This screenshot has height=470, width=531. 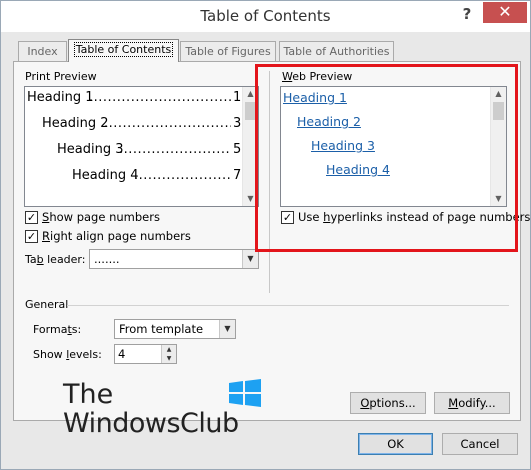 I want to click on watermark-logo-the: The, so click(x=88, y=394).